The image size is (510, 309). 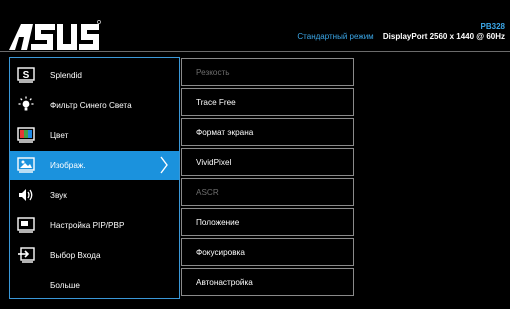 I want to click on submenu-item-focus: Фокусировка, so click(x=267, y=252).